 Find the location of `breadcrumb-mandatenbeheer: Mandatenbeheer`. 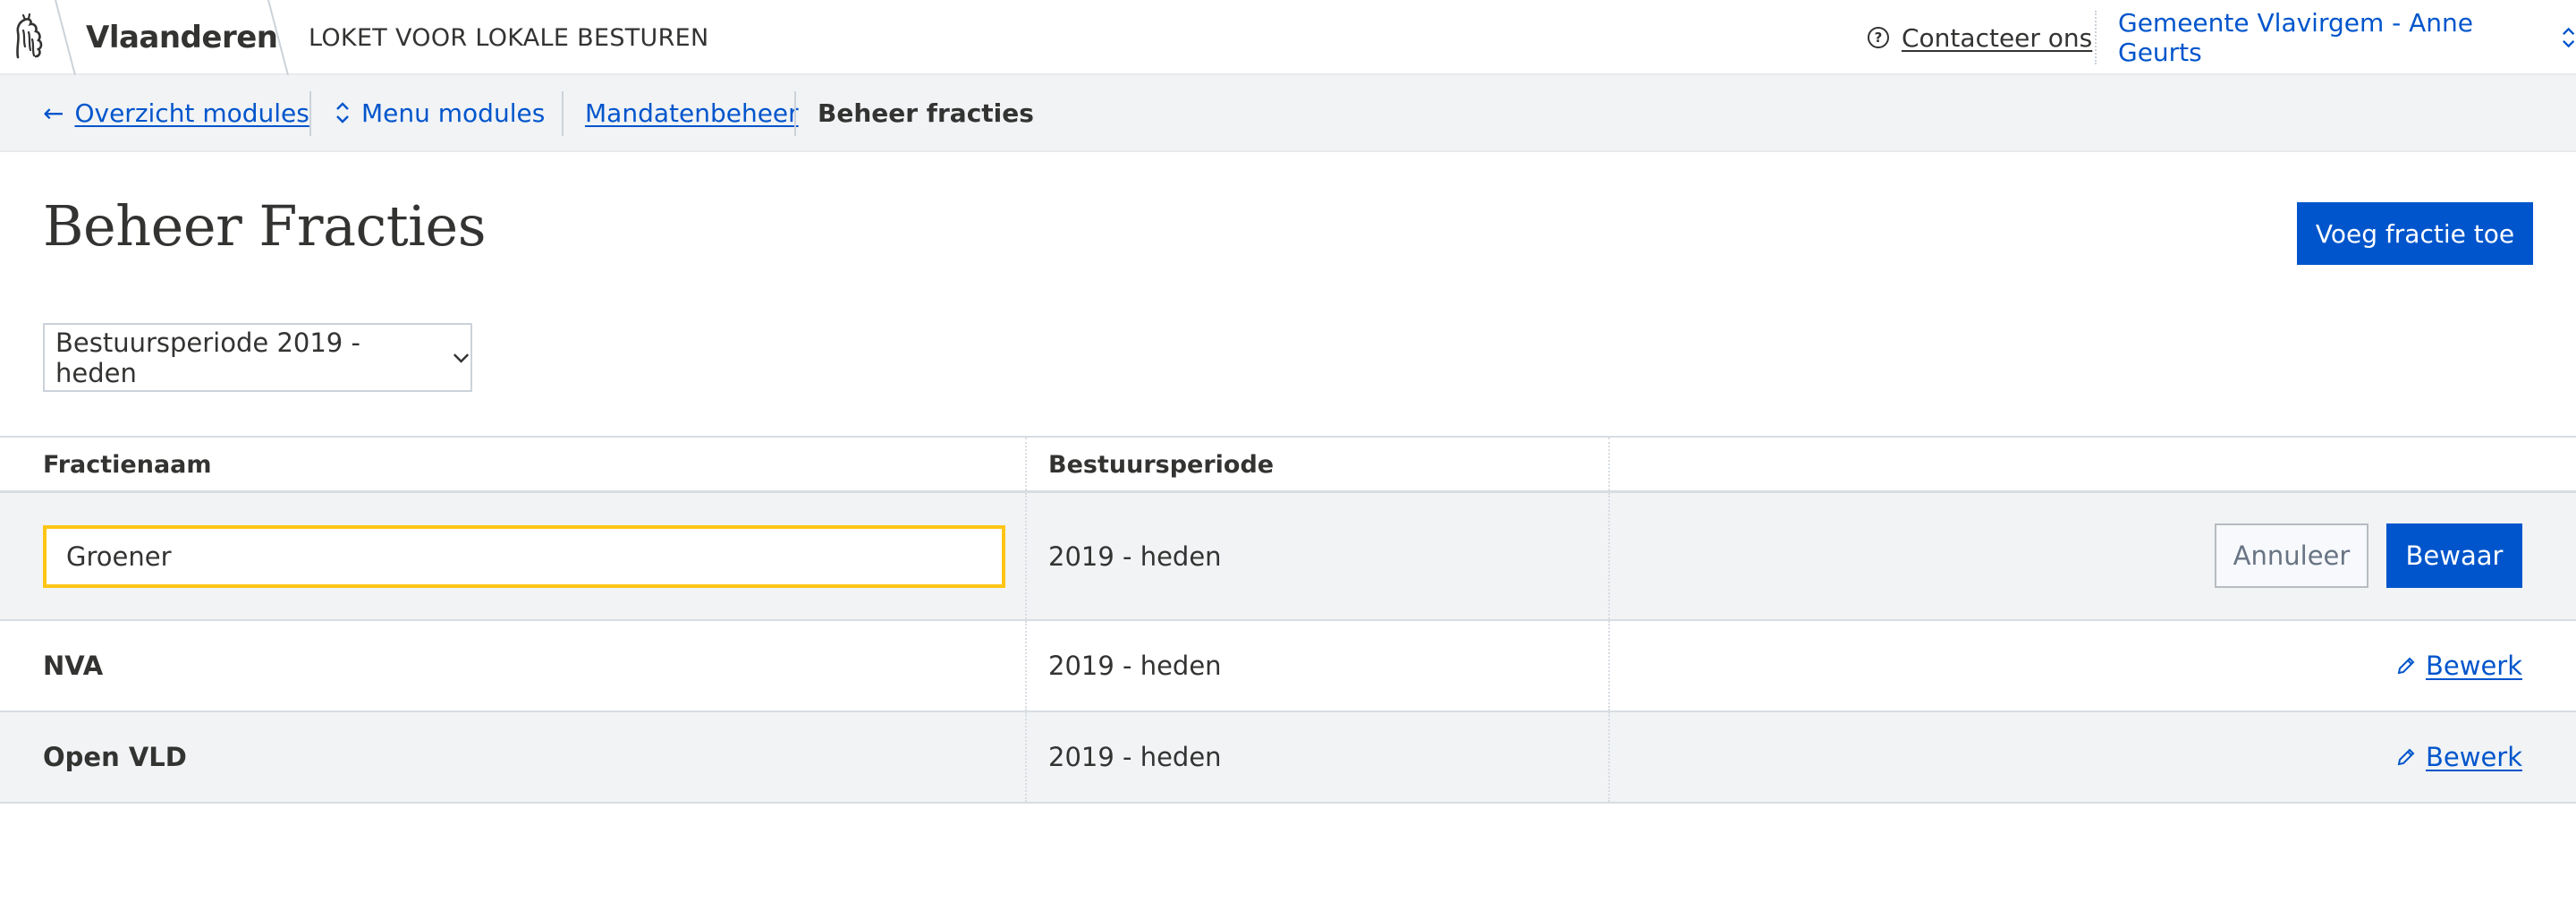

breadcrumb-mandatenbeheer: Mandatenbeheer is located at coordinates (692, 113).